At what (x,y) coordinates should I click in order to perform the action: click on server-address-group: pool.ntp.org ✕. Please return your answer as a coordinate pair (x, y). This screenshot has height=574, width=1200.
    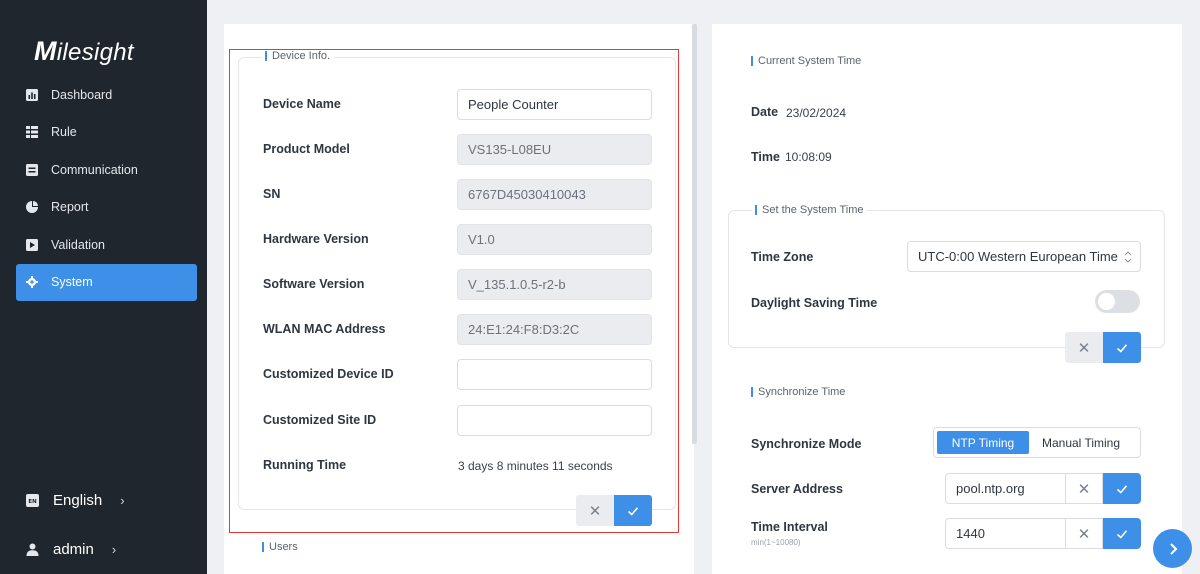
    Looking at the image, I should click on (1043, 488).